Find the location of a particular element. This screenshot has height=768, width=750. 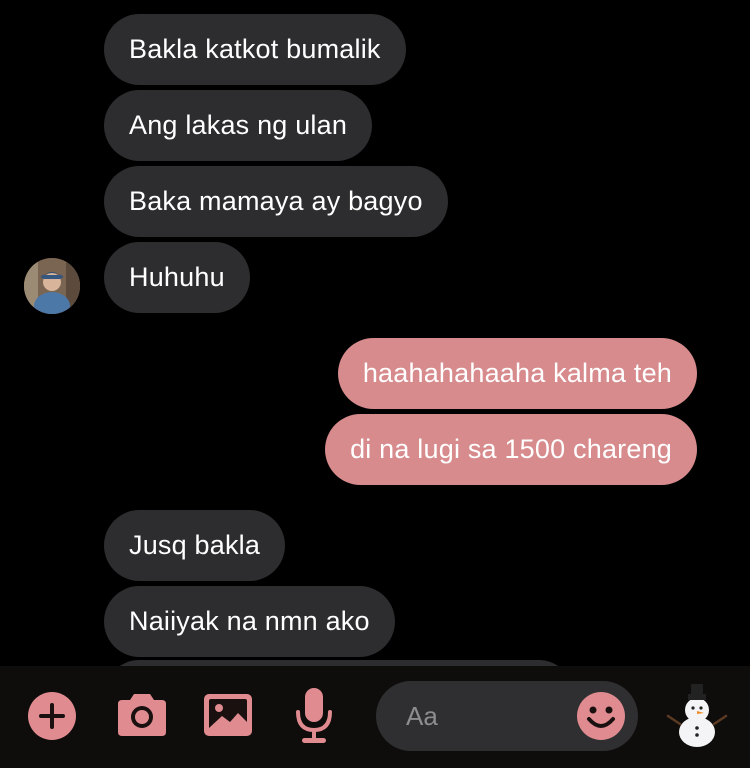

camera-icon is located at coordinates (142, 715).